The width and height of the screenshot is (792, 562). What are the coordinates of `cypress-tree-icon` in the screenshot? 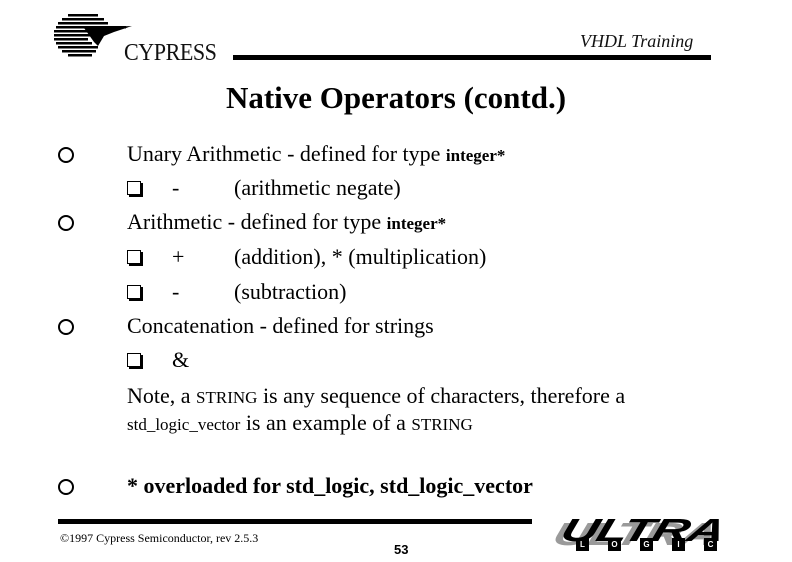 It's located at (93, 35).